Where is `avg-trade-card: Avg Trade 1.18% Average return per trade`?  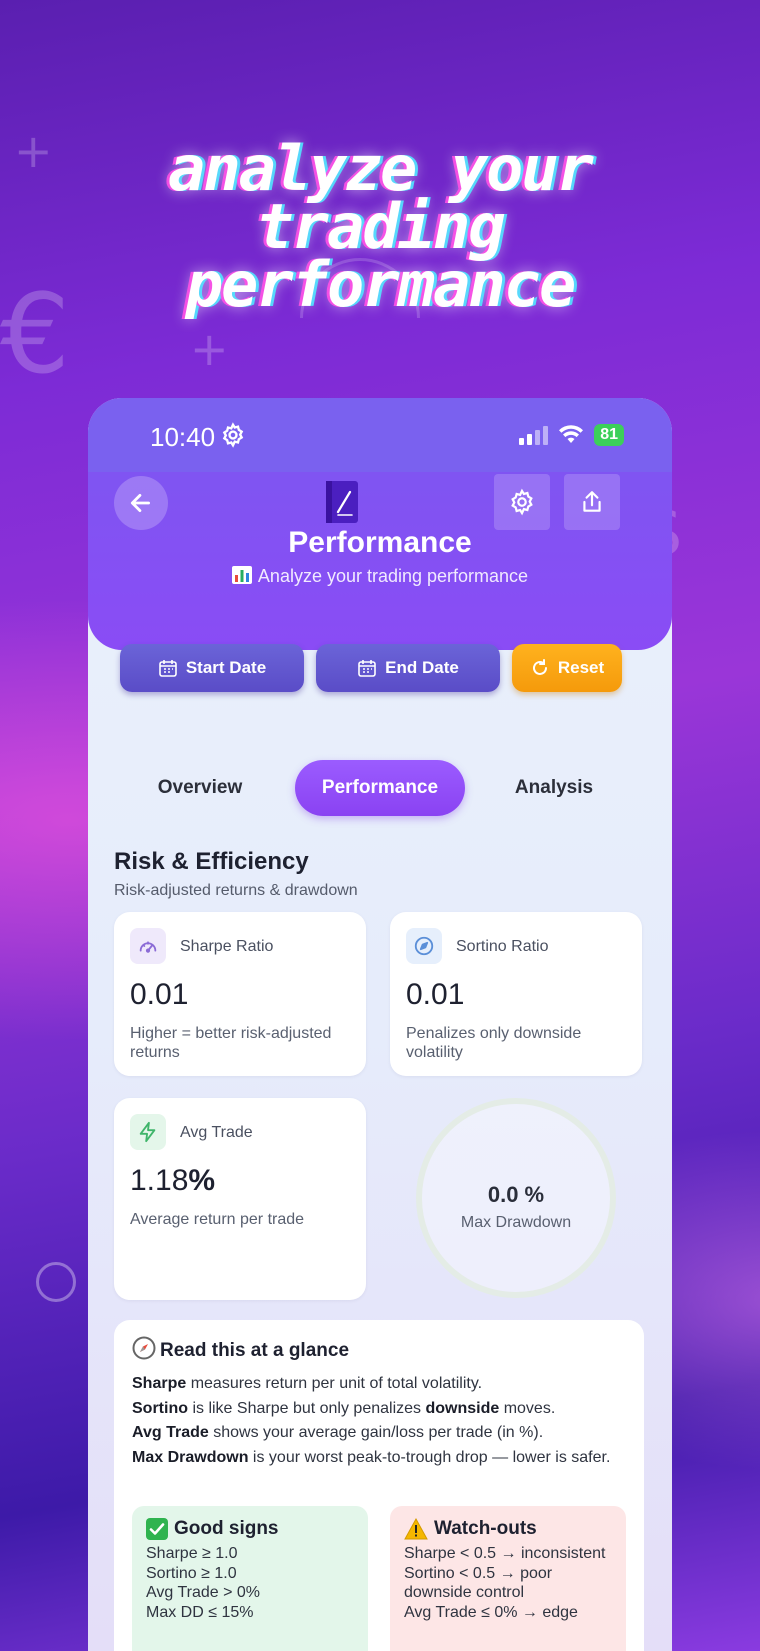 avg-trade-card: Avg Trade 1.18% Average return per trade is located at coordinates (240, 1199).